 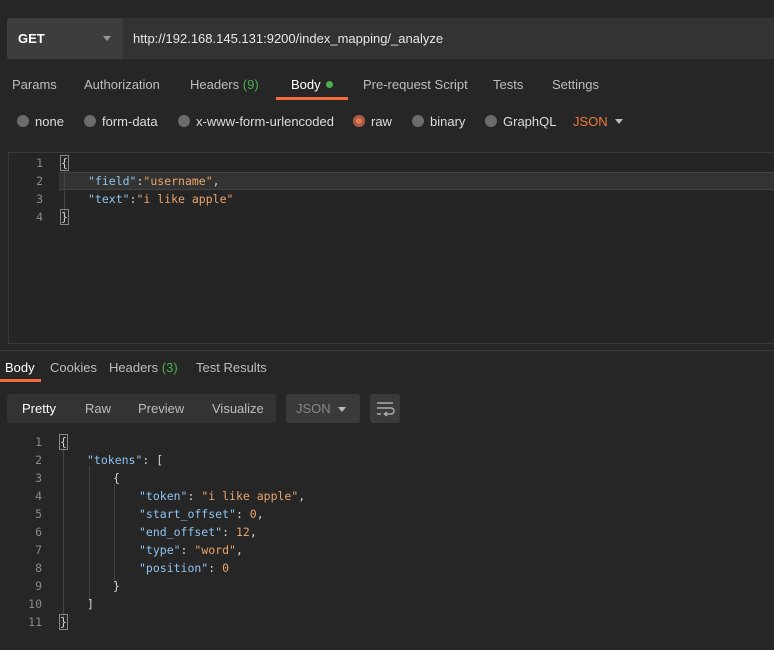 I want to click on active-tab-indicator, so click(x=312, y=98).